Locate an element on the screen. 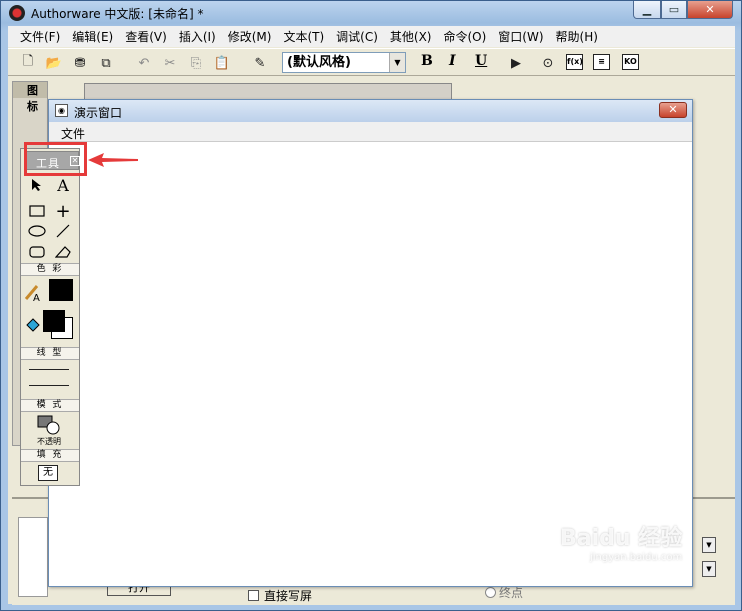 The width and height of the screenshot is (742, 611). style-select-value: (默认风格) is located at coordinates (319, 62).